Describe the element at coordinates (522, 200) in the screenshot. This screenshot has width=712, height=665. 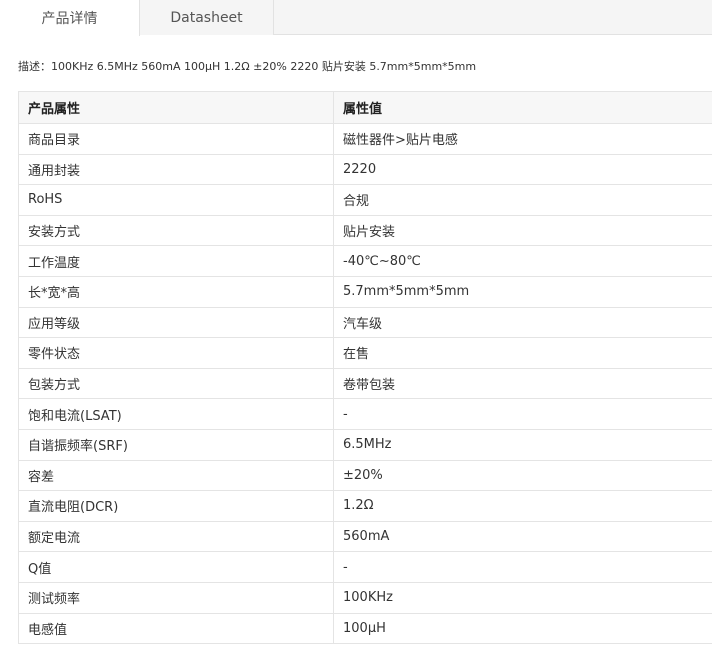
I see `attribute-value: 合规` at that location.